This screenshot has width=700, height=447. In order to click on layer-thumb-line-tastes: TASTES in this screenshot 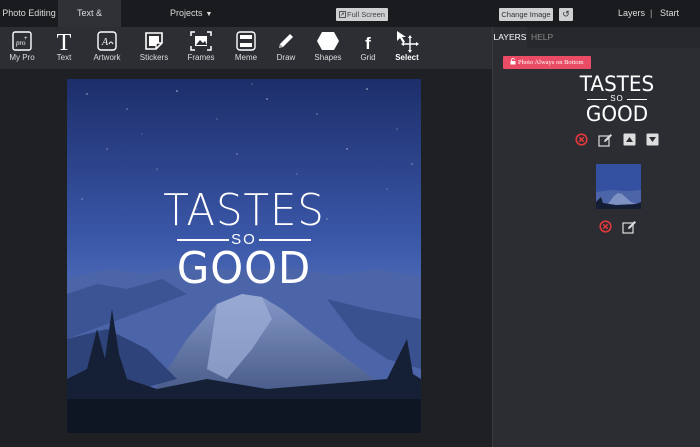, I will do `click(617, 84)`.